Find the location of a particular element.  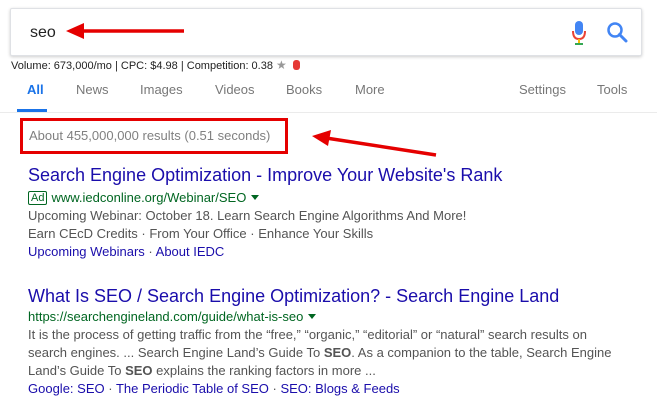

tab-books: Books is located at coordinates (304, 89).